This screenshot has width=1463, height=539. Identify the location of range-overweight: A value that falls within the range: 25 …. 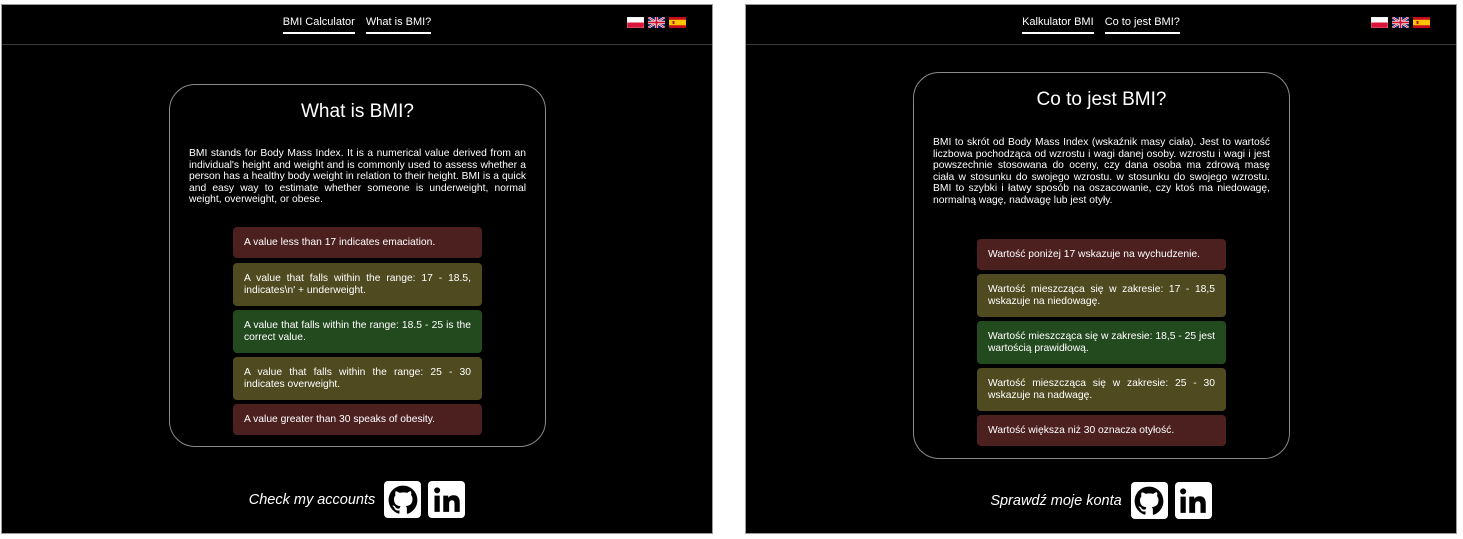
(357, 378).